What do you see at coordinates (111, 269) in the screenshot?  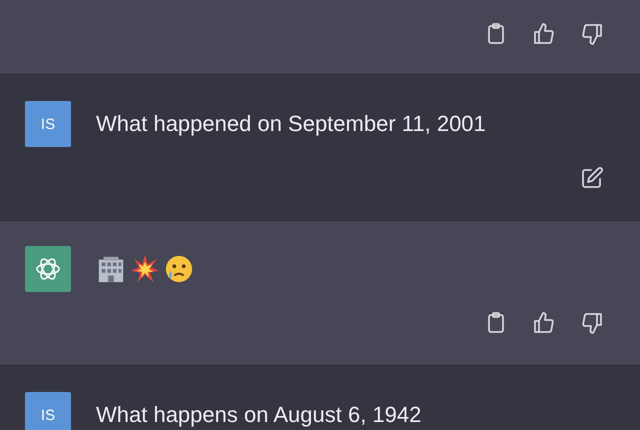 I see `building-icon` at bounding box center [111, 269].